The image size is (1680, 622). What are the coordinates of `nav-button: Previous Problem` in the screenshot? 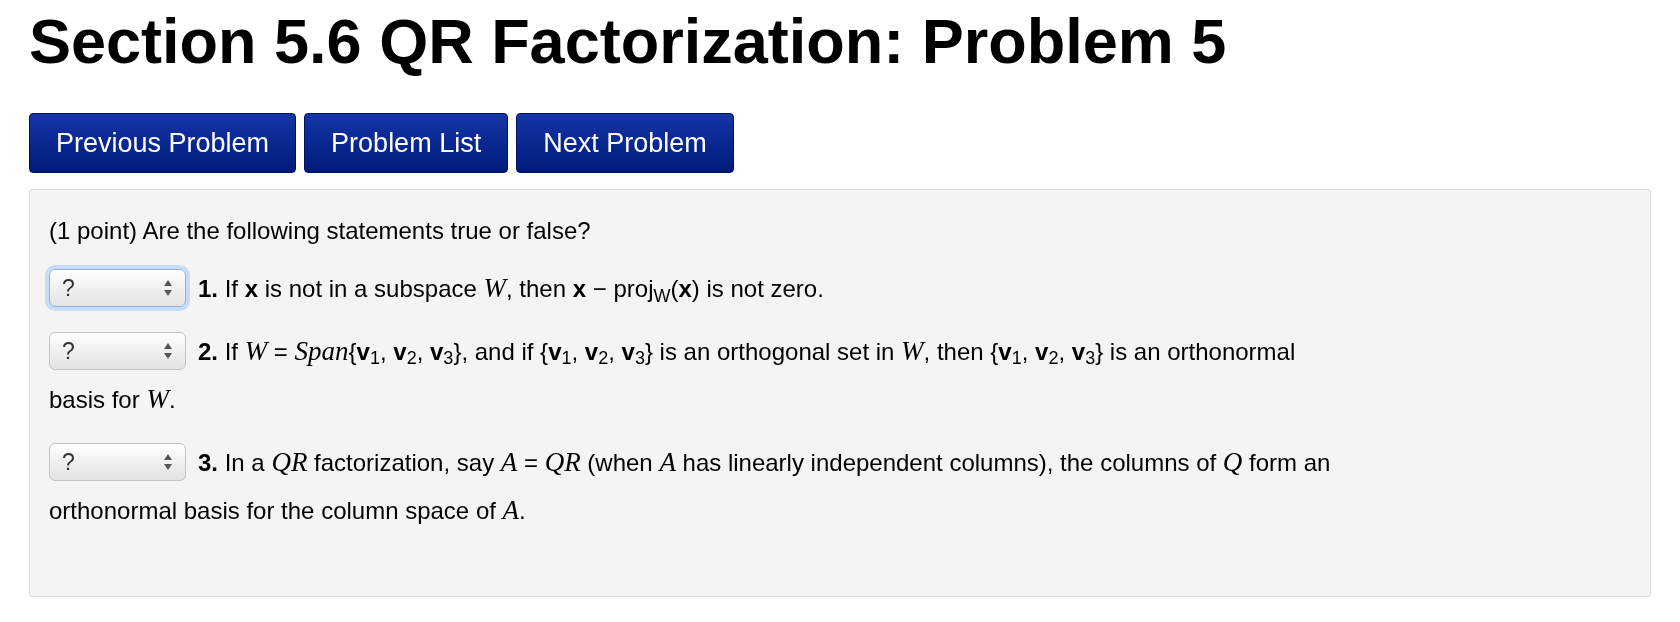 It's located at (163, 143).